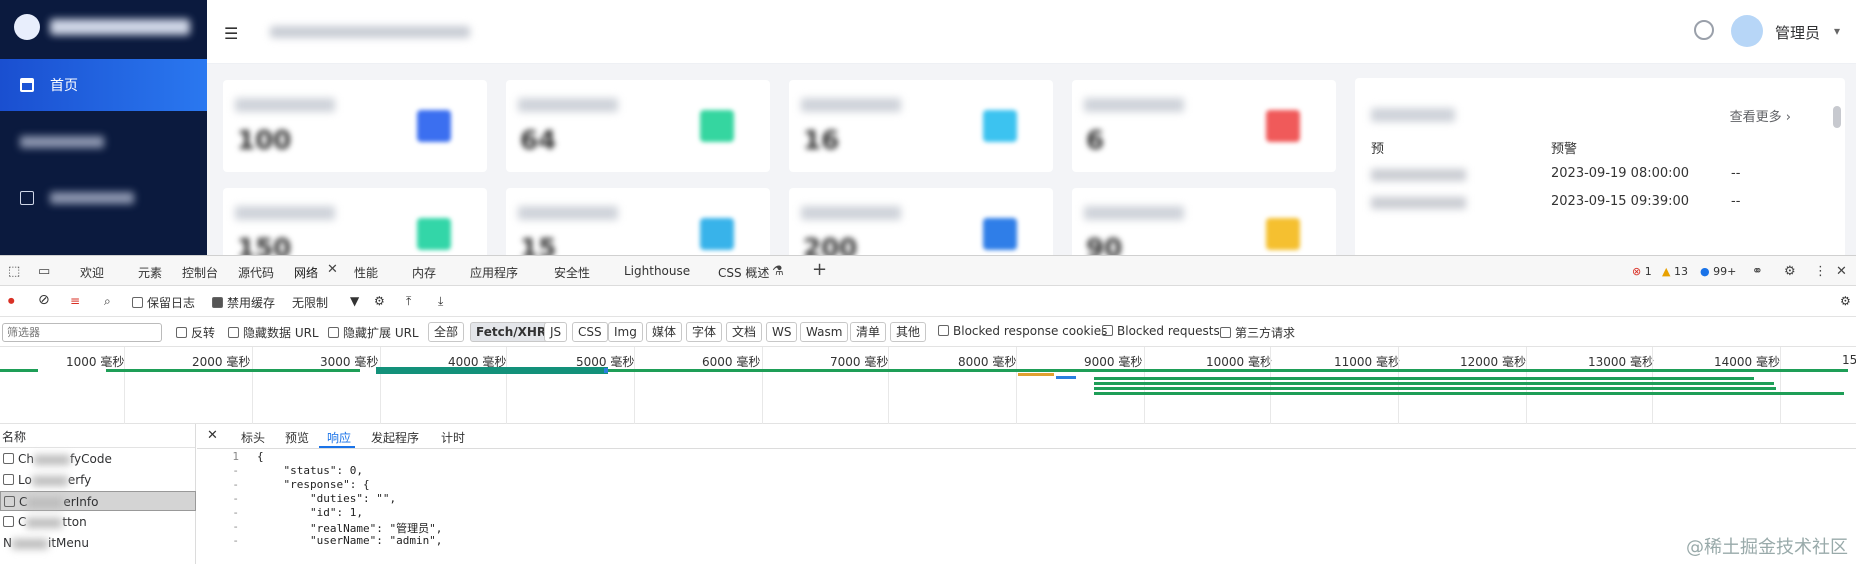 This screenshot has height=564, width=1856. I want to click on stat-card: 15, so click(638, 221).